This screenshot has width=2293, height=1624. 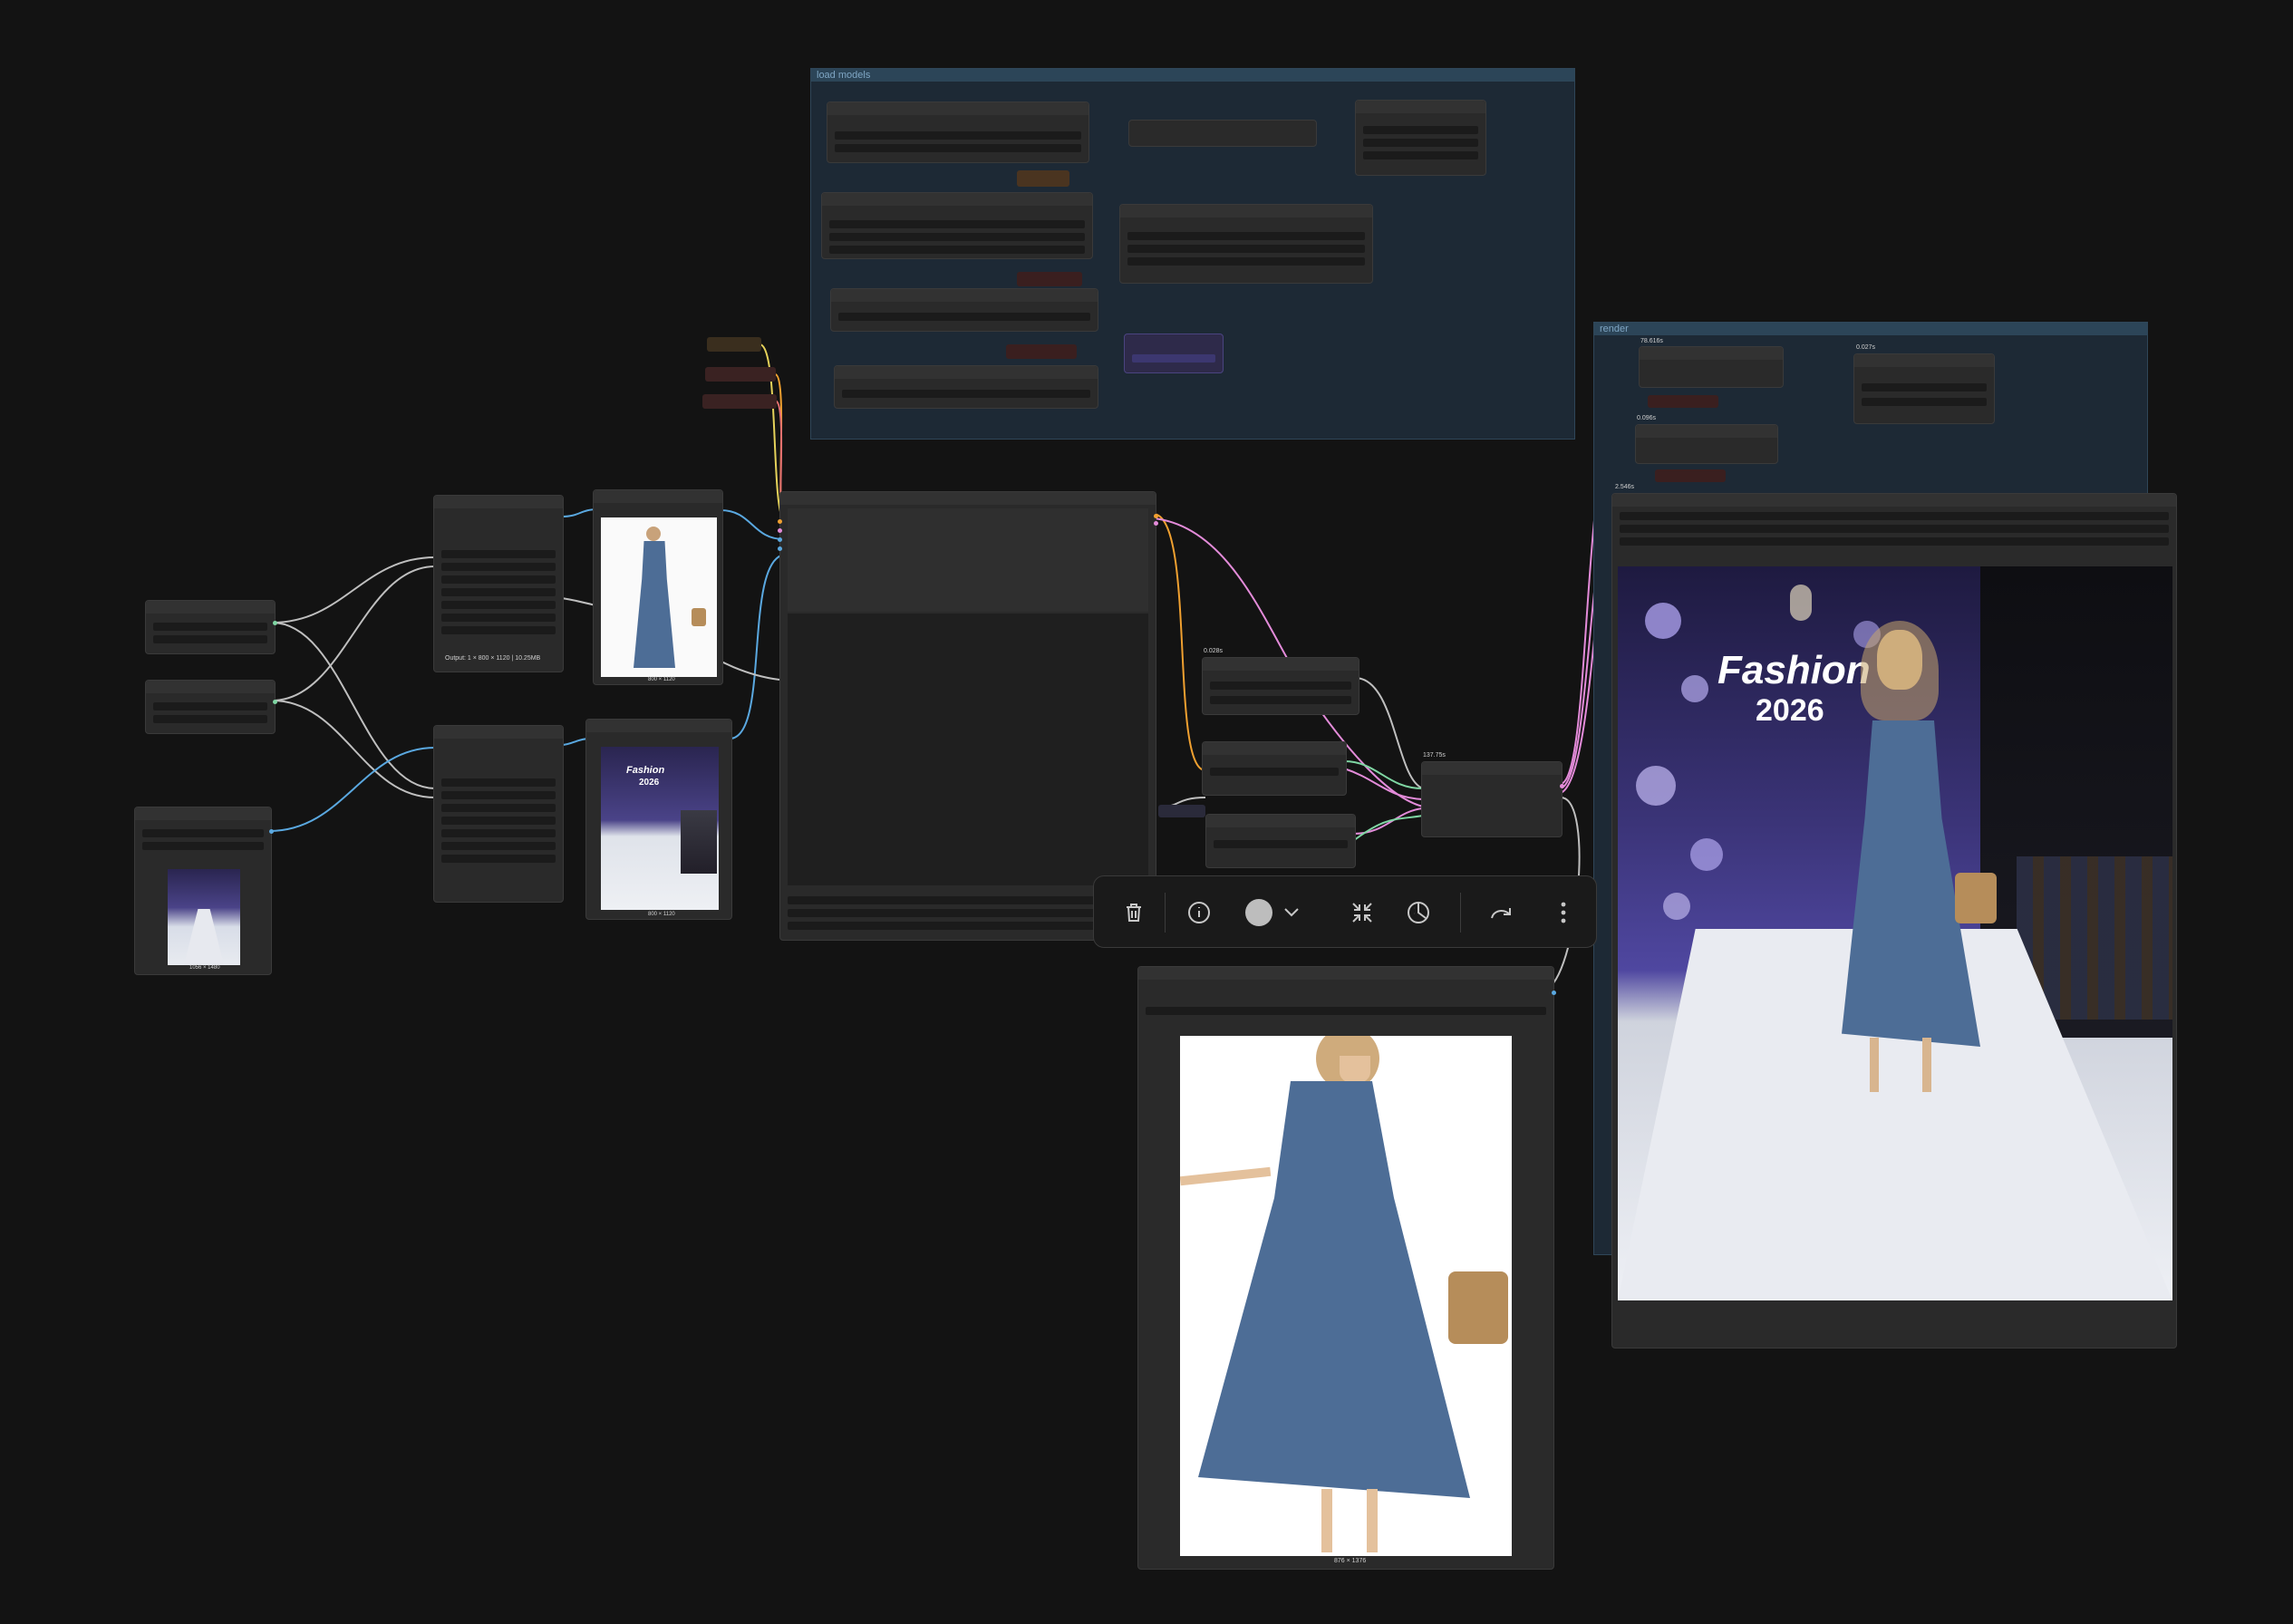 What do you see at coordinates (1492, 799) in the screenshot?
I see `combine-node` at bounding box center [1492, 799].